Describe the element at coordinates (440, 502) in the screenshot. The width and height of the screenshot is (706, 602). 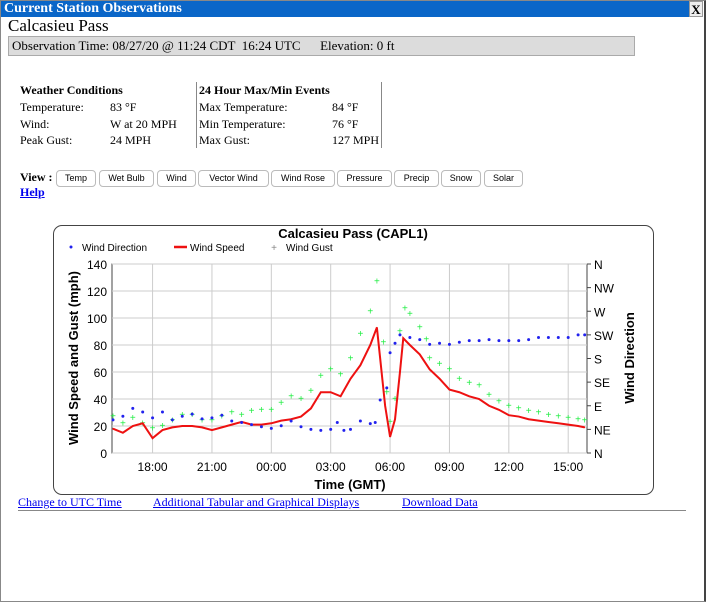
I see `download-data-link: Download Data` at that location.